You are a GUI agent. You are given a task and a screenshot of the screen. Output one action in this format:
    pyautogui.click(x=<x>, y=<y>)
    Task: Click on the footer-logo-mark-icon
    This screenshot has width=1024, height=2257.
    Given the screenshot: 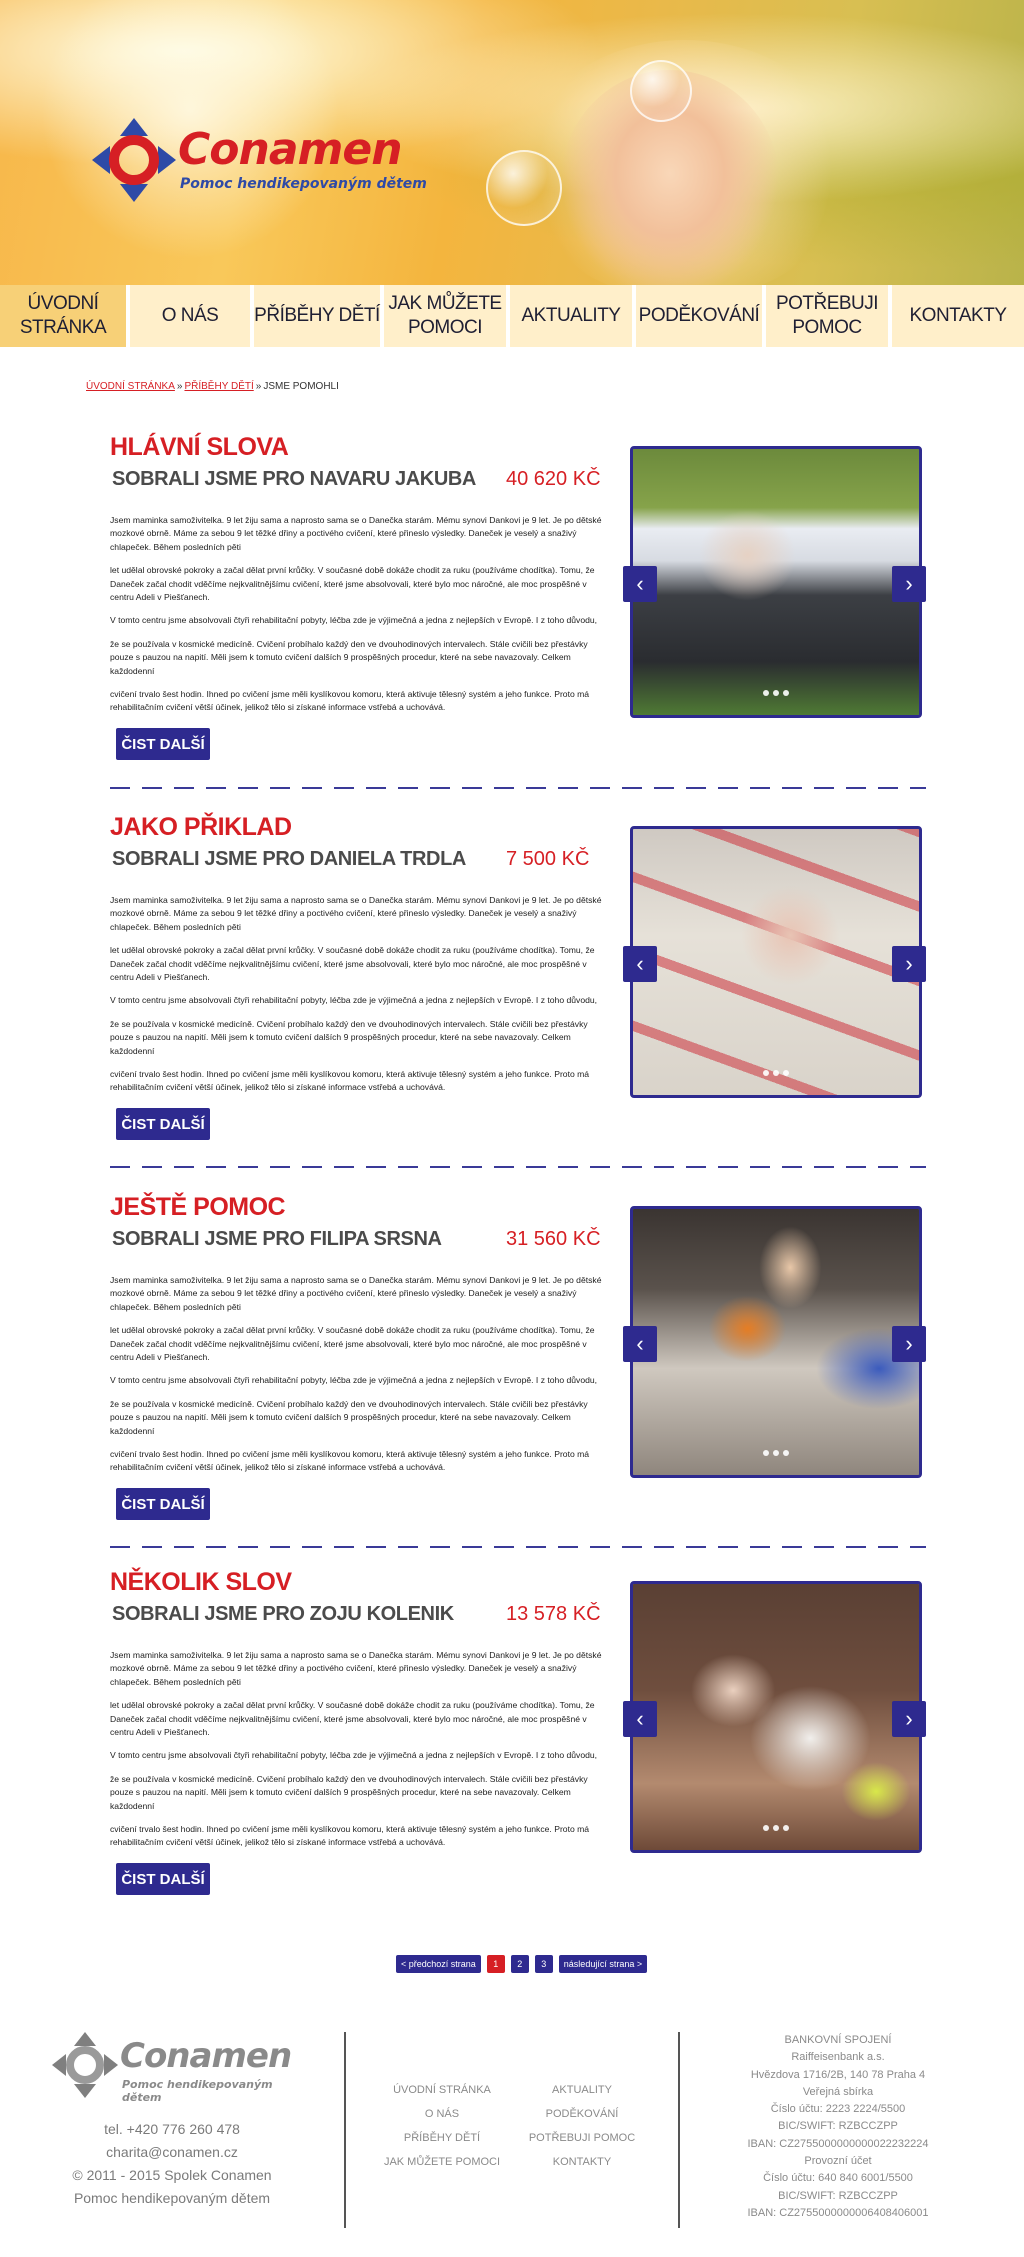 What is the action you would take?
    pyautogui.click(x=85, y=2065)
    